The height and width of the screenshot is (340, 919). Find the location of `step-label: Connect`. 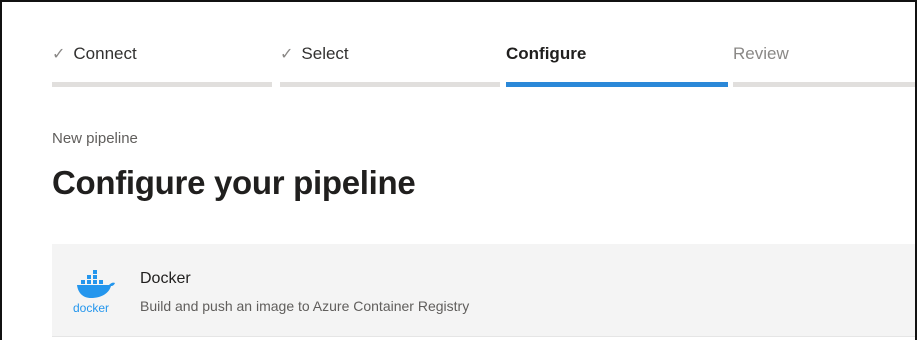

step-label: Connect is located at coordinates (105, 53).